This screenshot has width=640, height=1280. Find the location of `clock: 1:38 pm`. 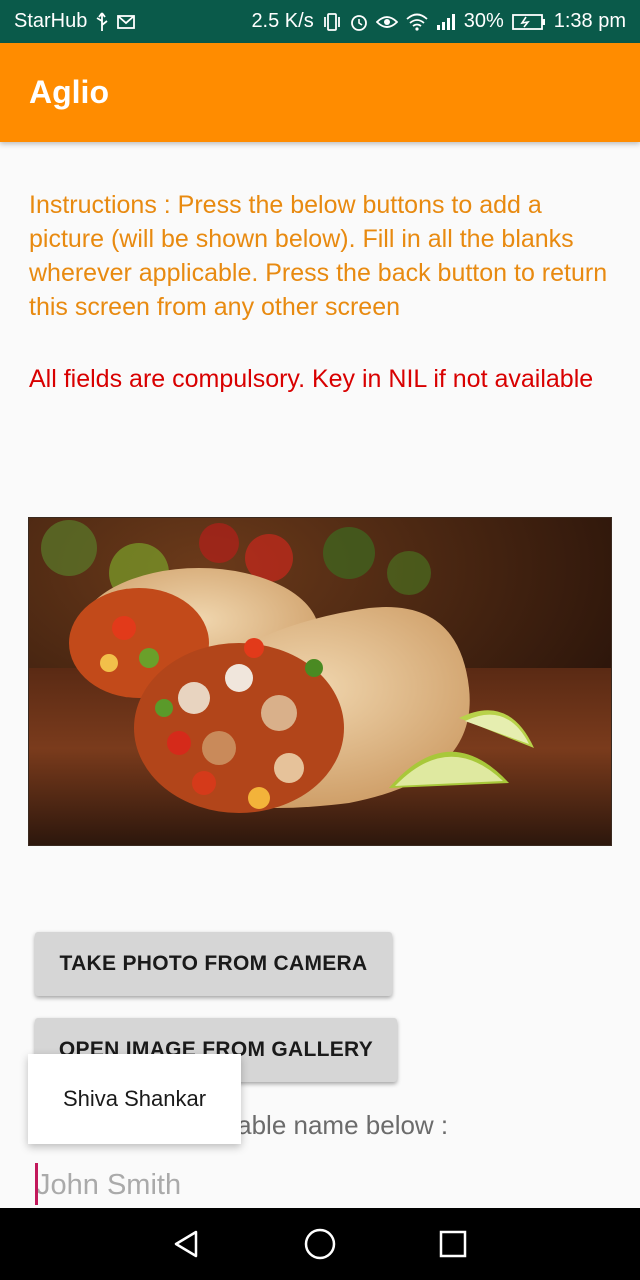

clock: 1:38 pm is located at coordinates (589, 21).